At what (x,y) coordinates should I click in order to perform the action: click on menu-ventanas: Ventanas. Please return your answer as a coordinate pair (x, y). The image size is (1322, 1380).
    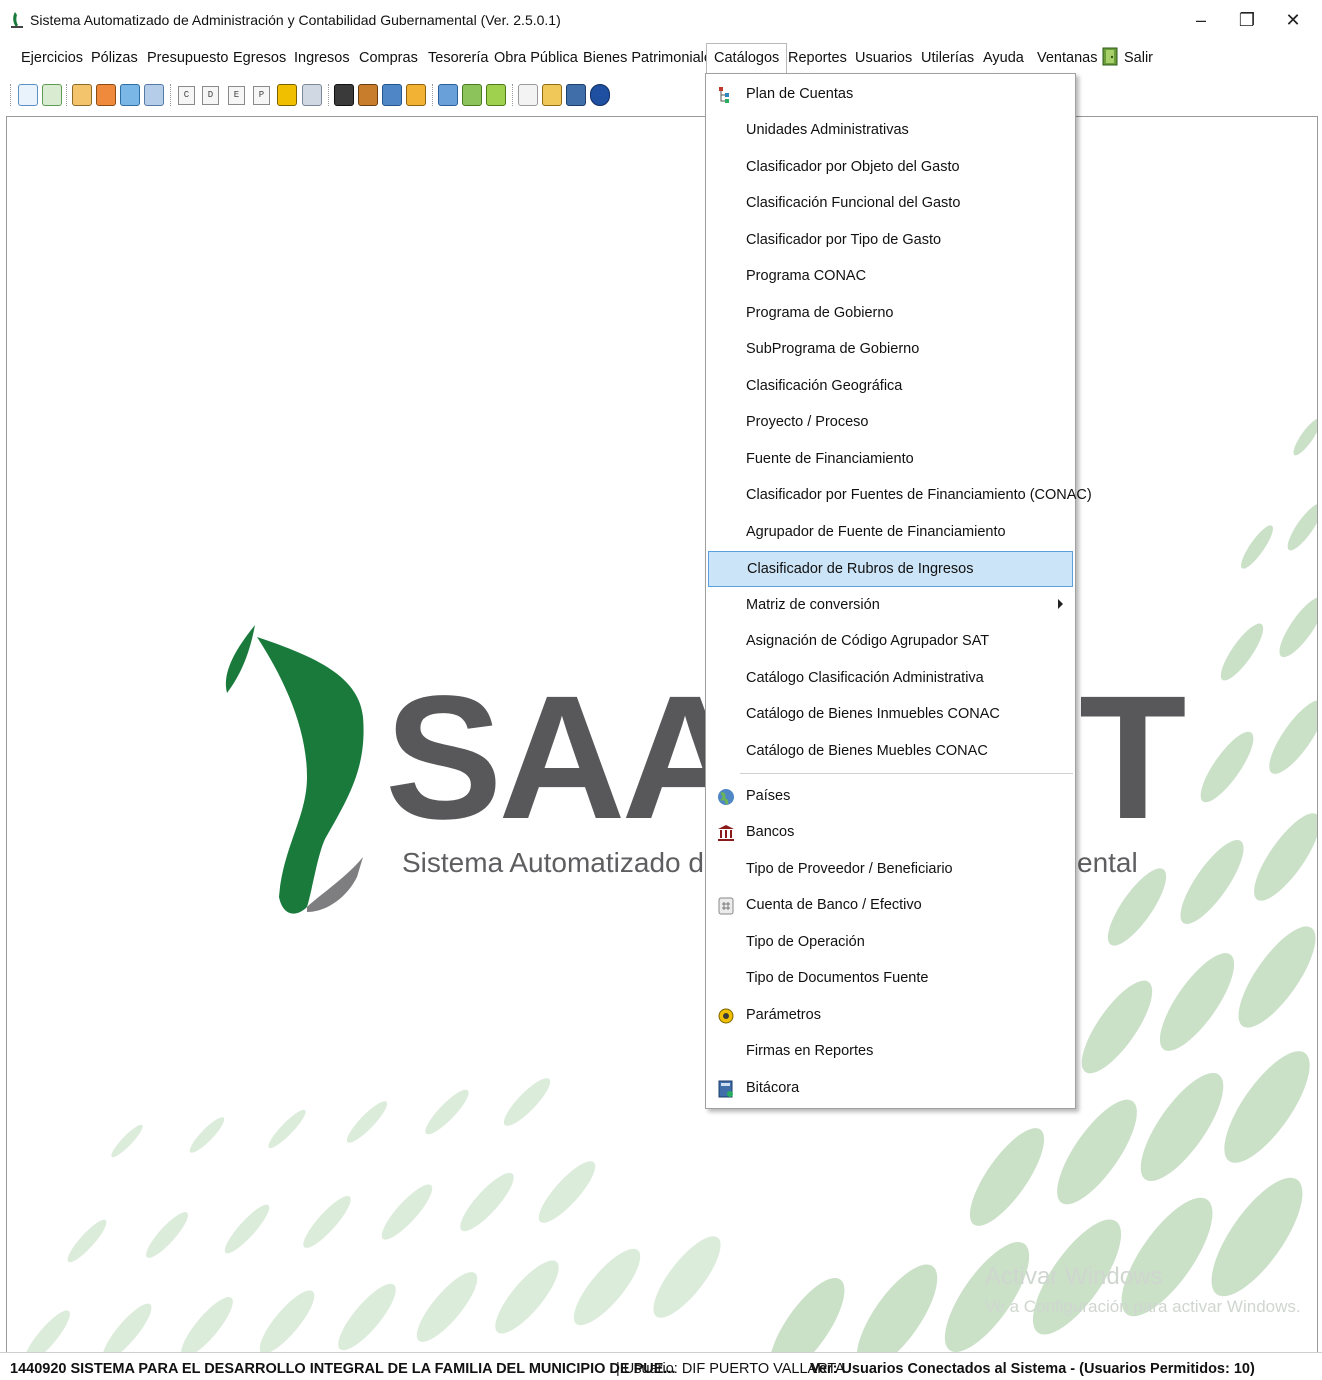
    Looking at the image, I should click on (1067, 58).